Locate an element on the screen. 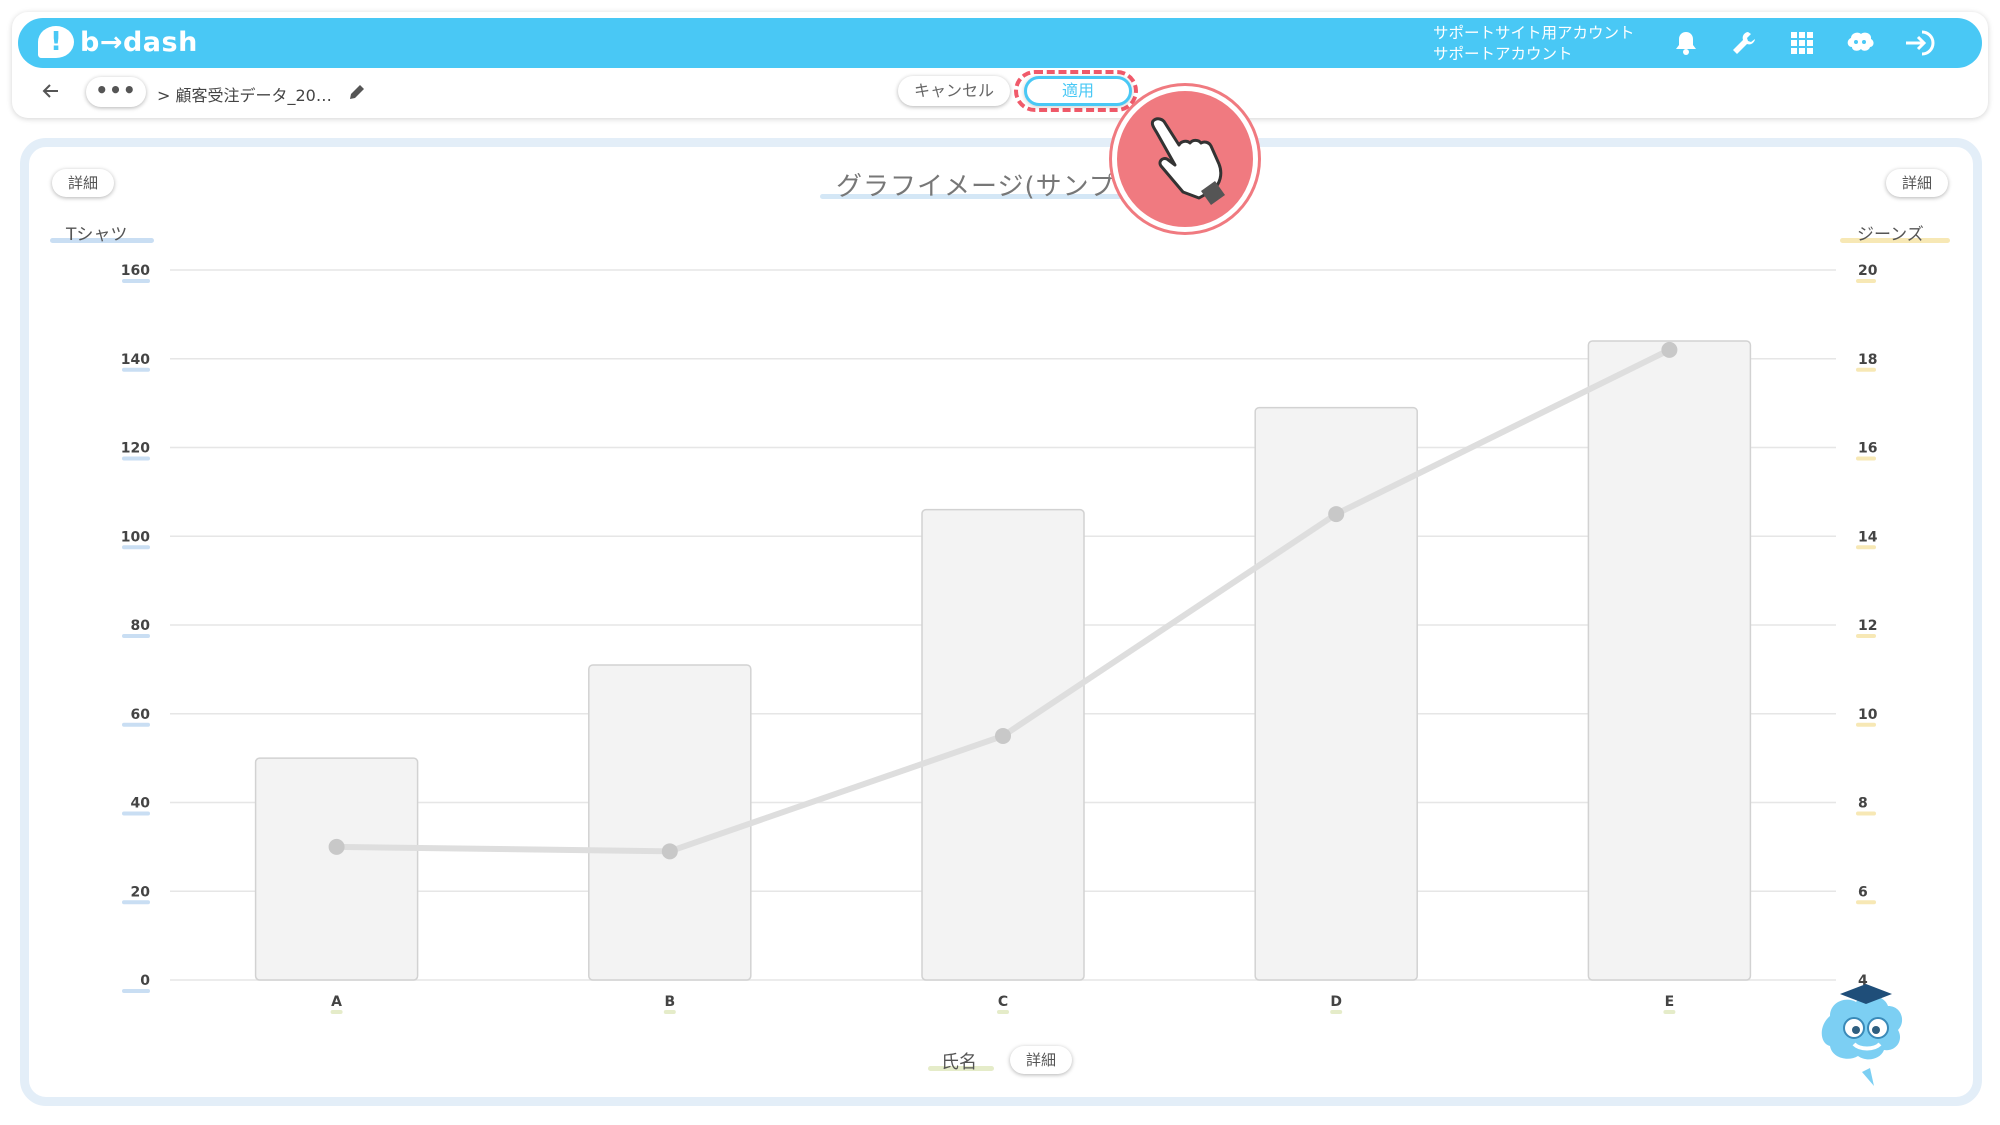  click-pointer-badge is located at coordinates (1185, 159).